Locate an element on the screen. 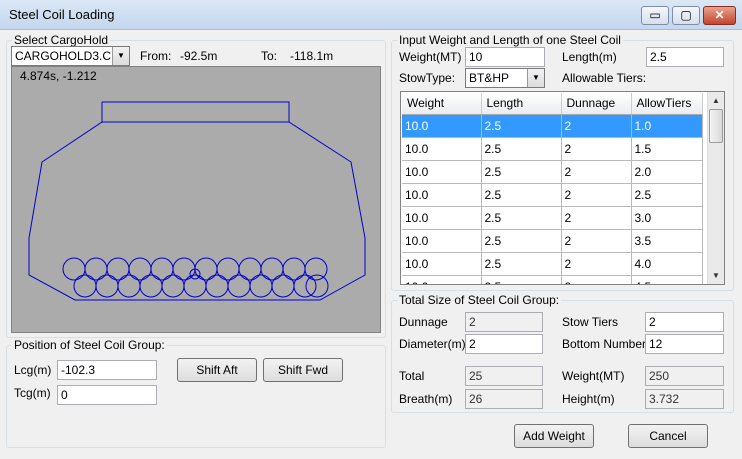  lcg-input: -102.3 is located at coordinates (107, 370).